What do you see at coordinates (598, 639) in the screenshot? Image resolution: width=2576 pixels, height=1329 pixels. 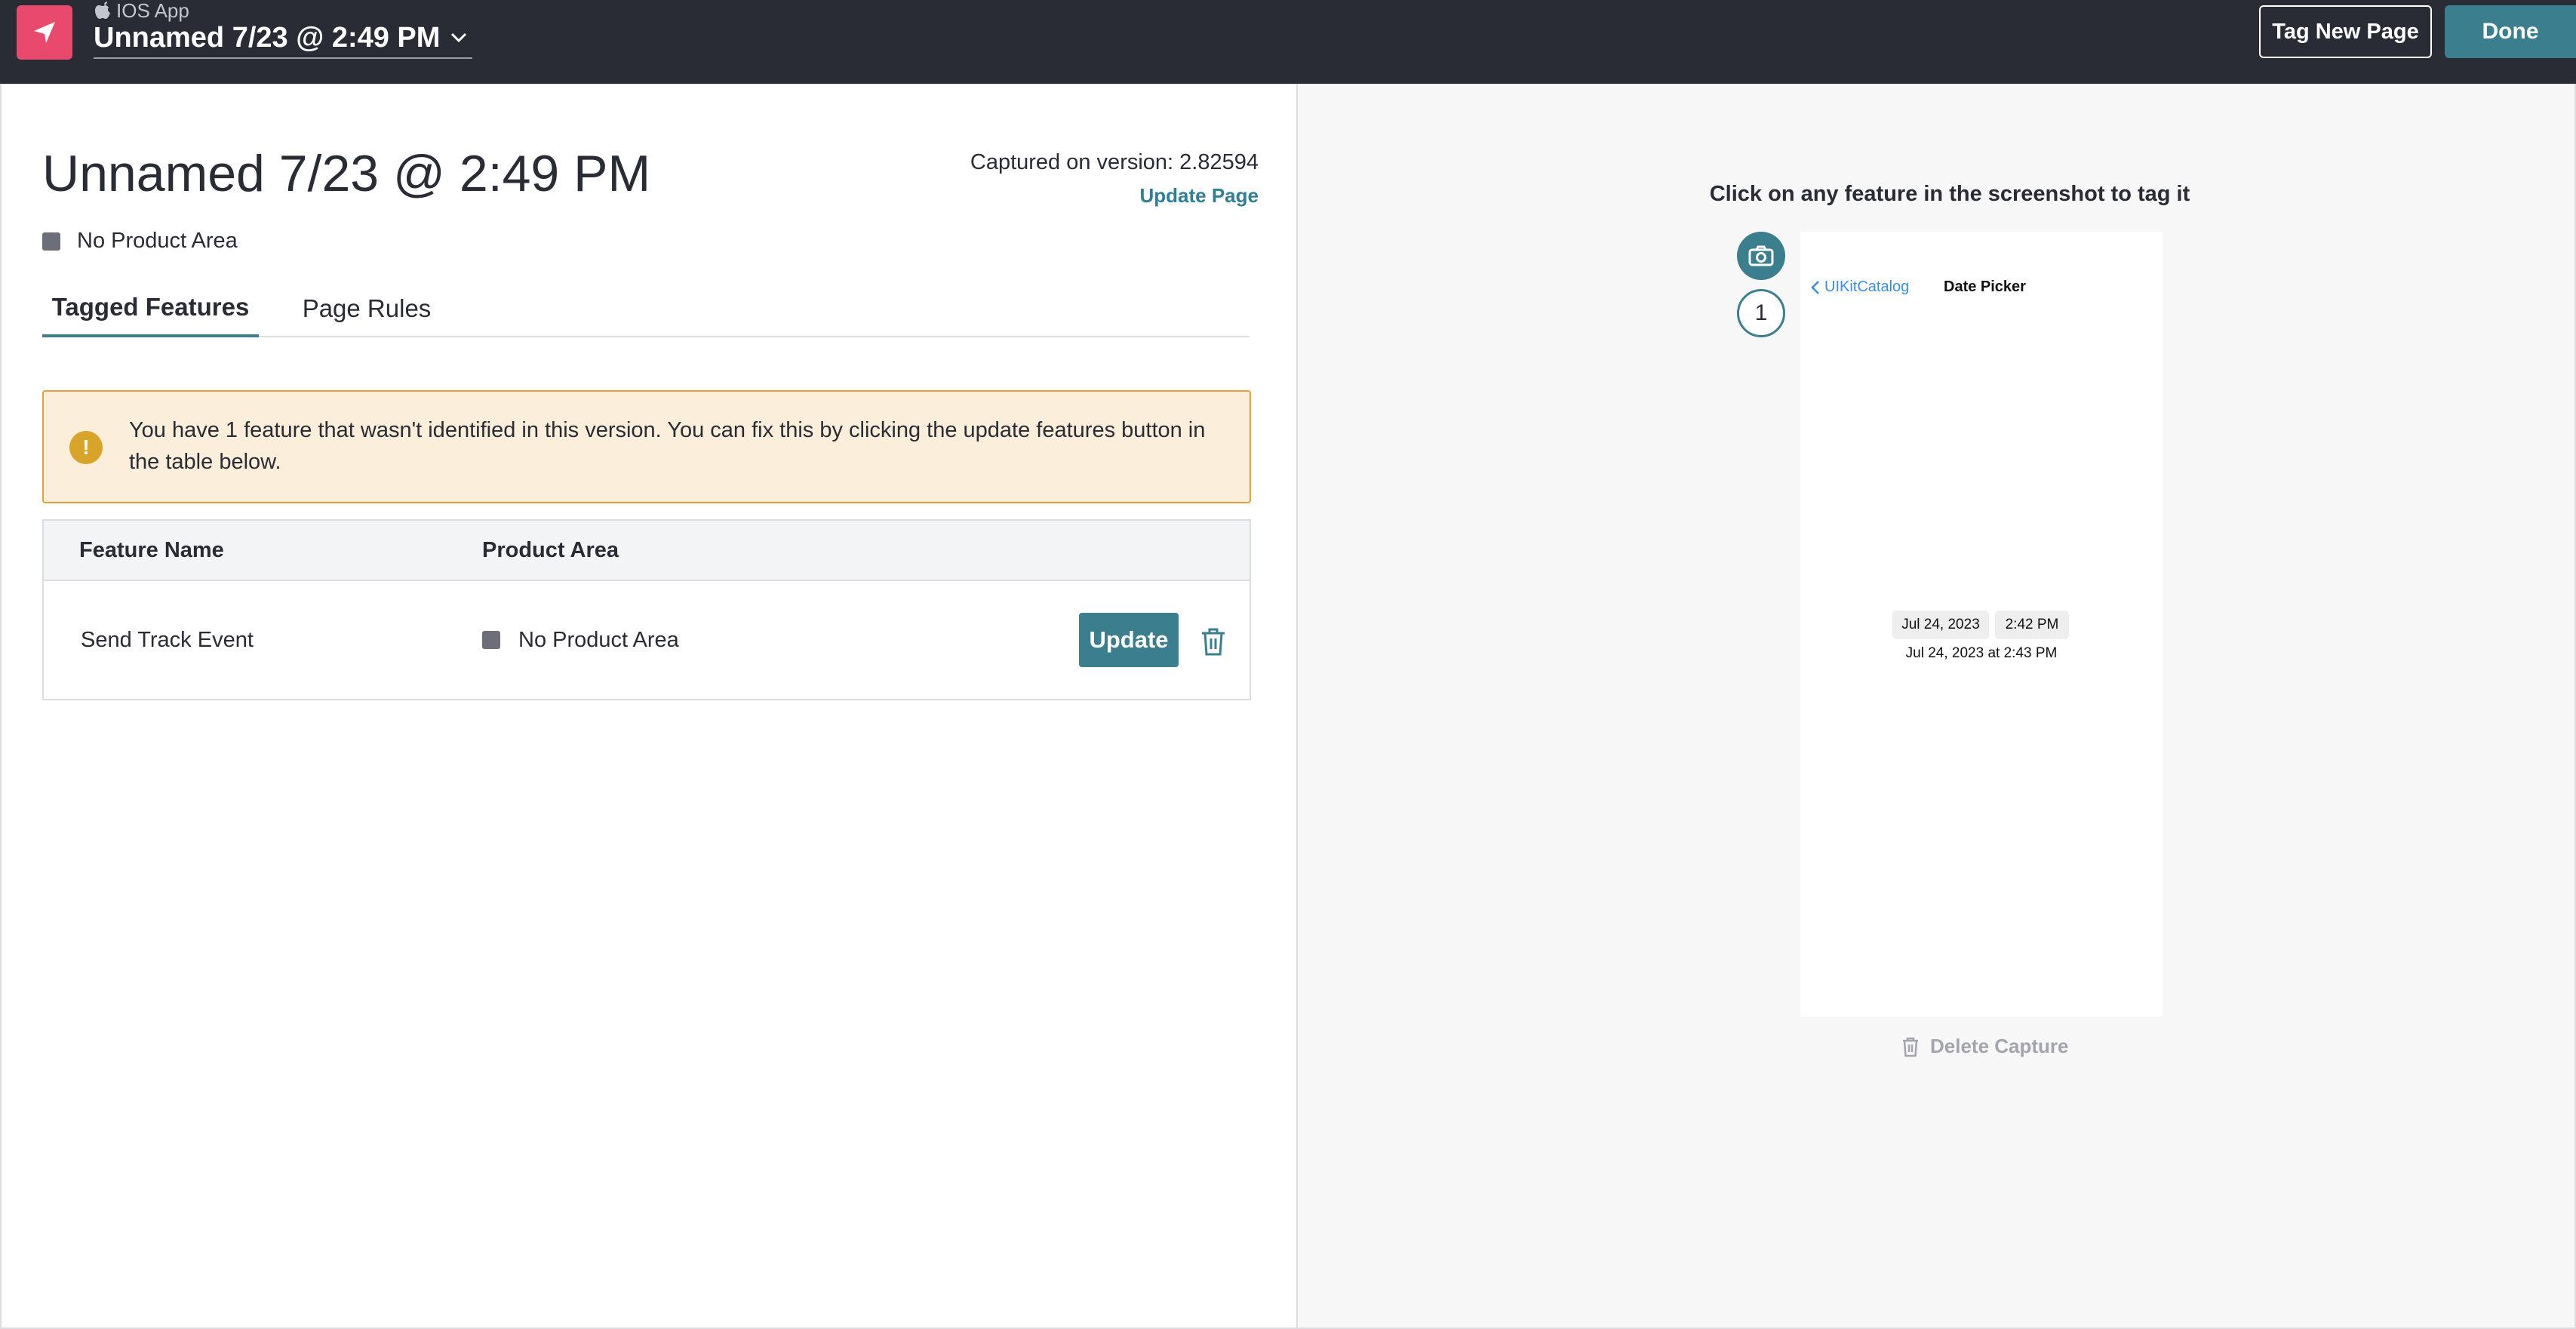 I see `product-area-cell-label: No Product Area` at bounding box center [598, 639].